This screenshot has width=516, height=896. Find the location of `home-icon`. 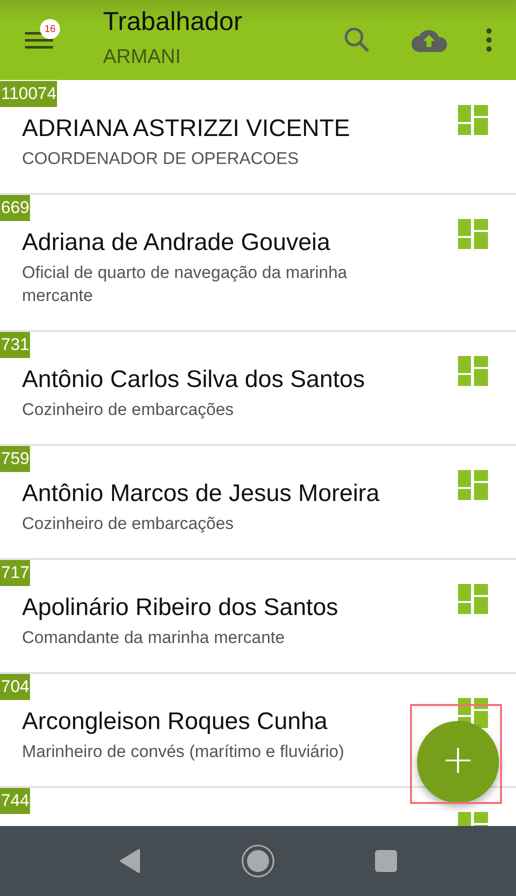

home-icon is located at coordinates (258, 861).